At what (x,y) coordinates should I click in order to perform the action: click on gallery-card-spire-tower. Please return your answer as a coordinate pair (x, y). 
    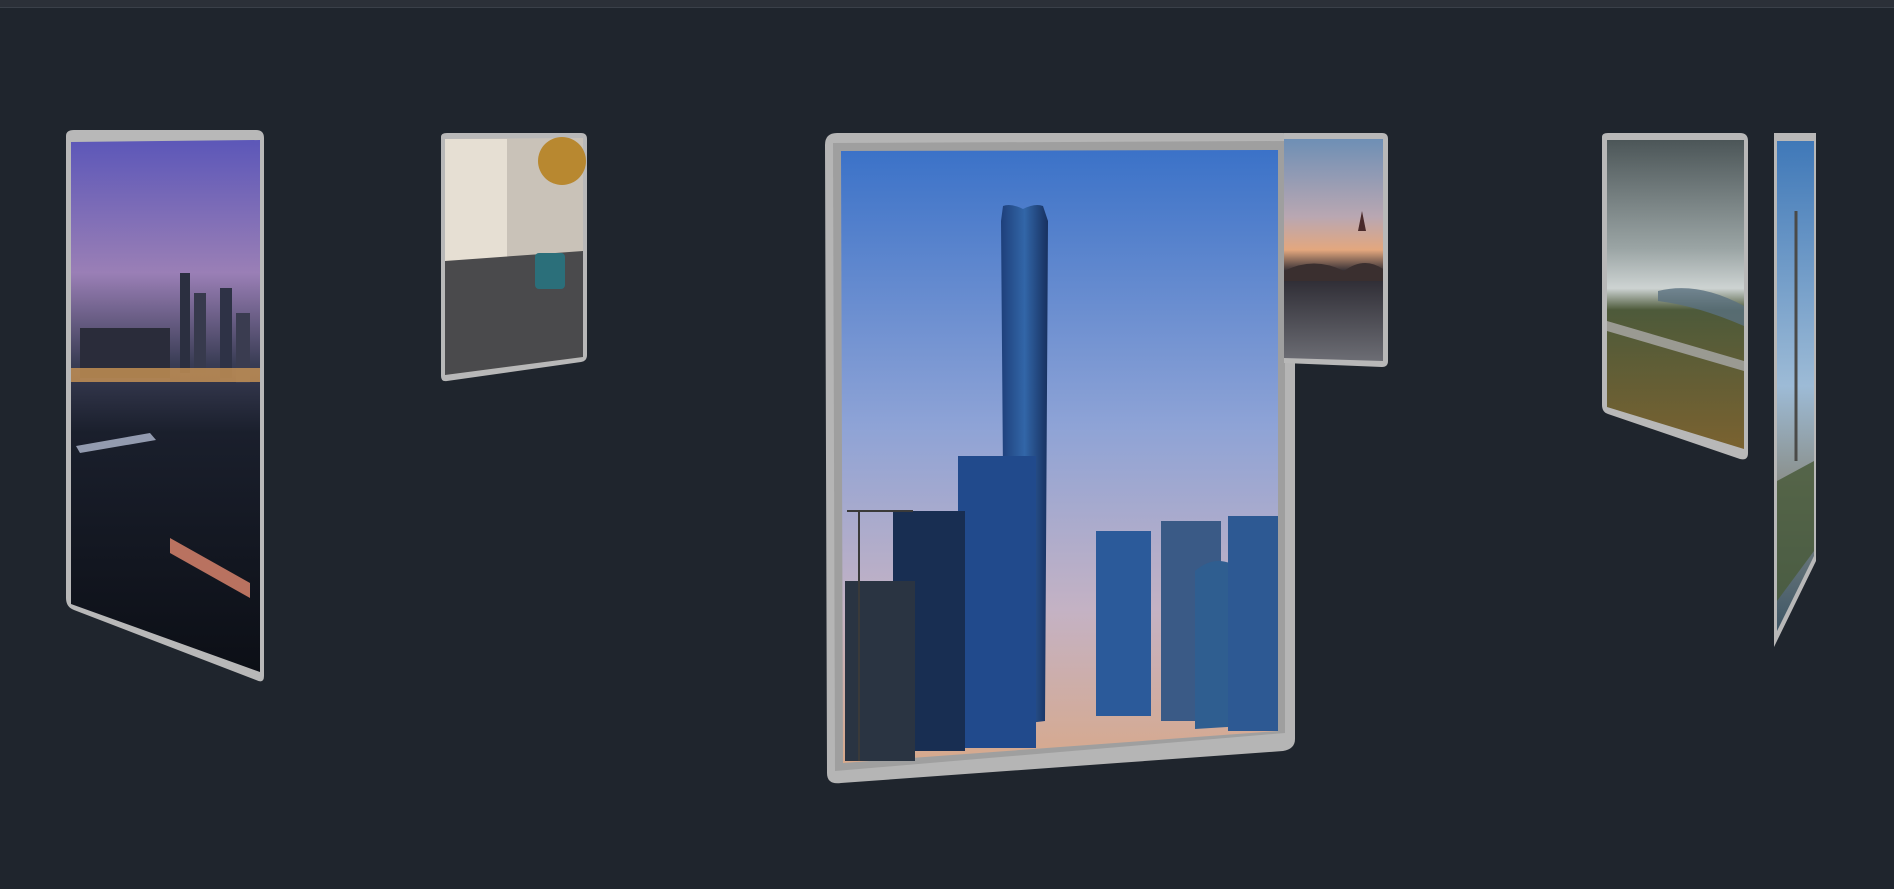
    Looking at the image, I should click on (1795, 391).